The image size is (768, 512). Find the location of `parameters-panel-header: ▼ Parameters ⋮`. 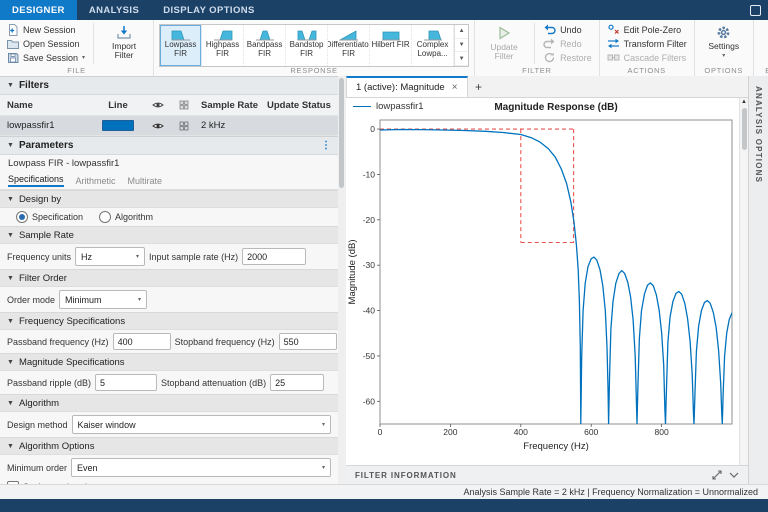

parameters-panel-header: ▼ Parameters ⋮ is located at coordinates (169, 145).